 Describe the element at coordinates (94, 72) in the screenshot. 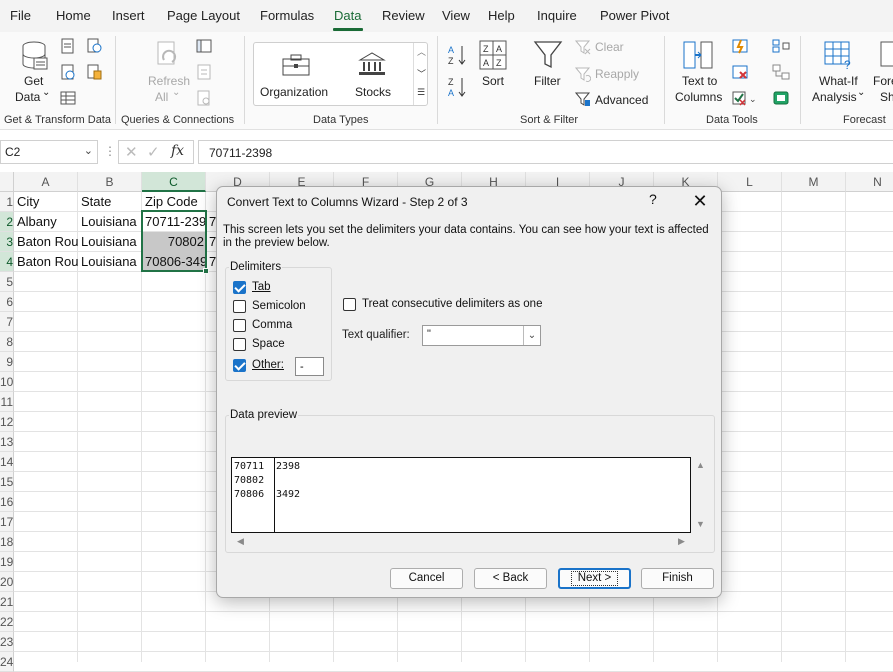

I see `existing-connections-icon` at that location.